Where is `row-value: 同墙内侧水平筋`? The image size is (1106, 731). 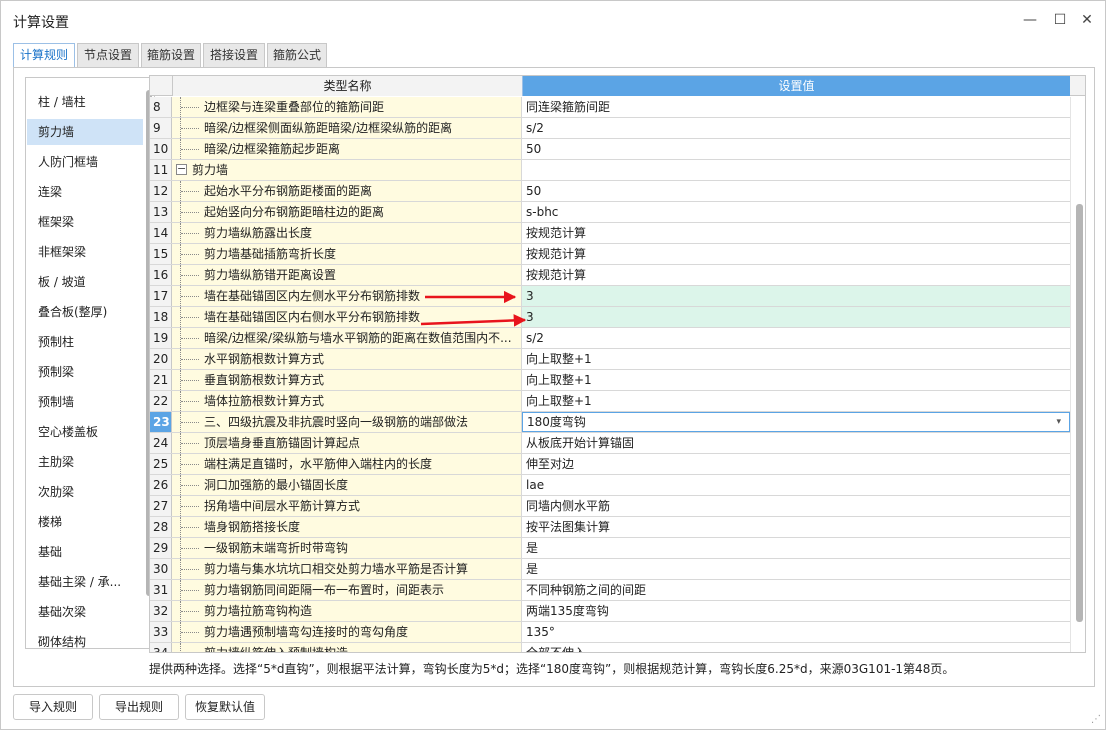
row-value: 同墙内侧水平筋 is located at coordinates (796, 506).